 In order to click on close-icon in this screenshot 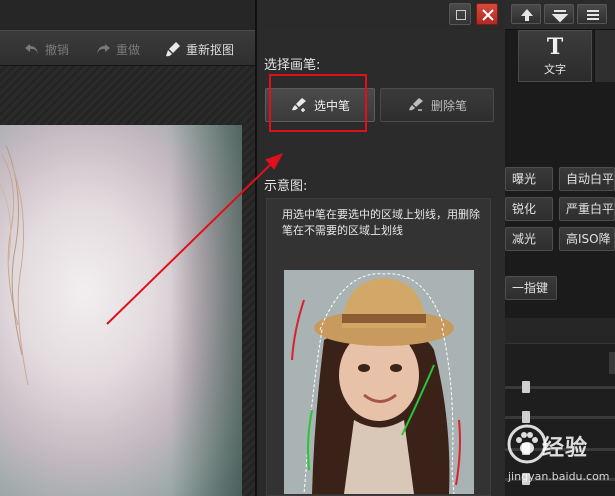, I will do `click(488, 15)`.